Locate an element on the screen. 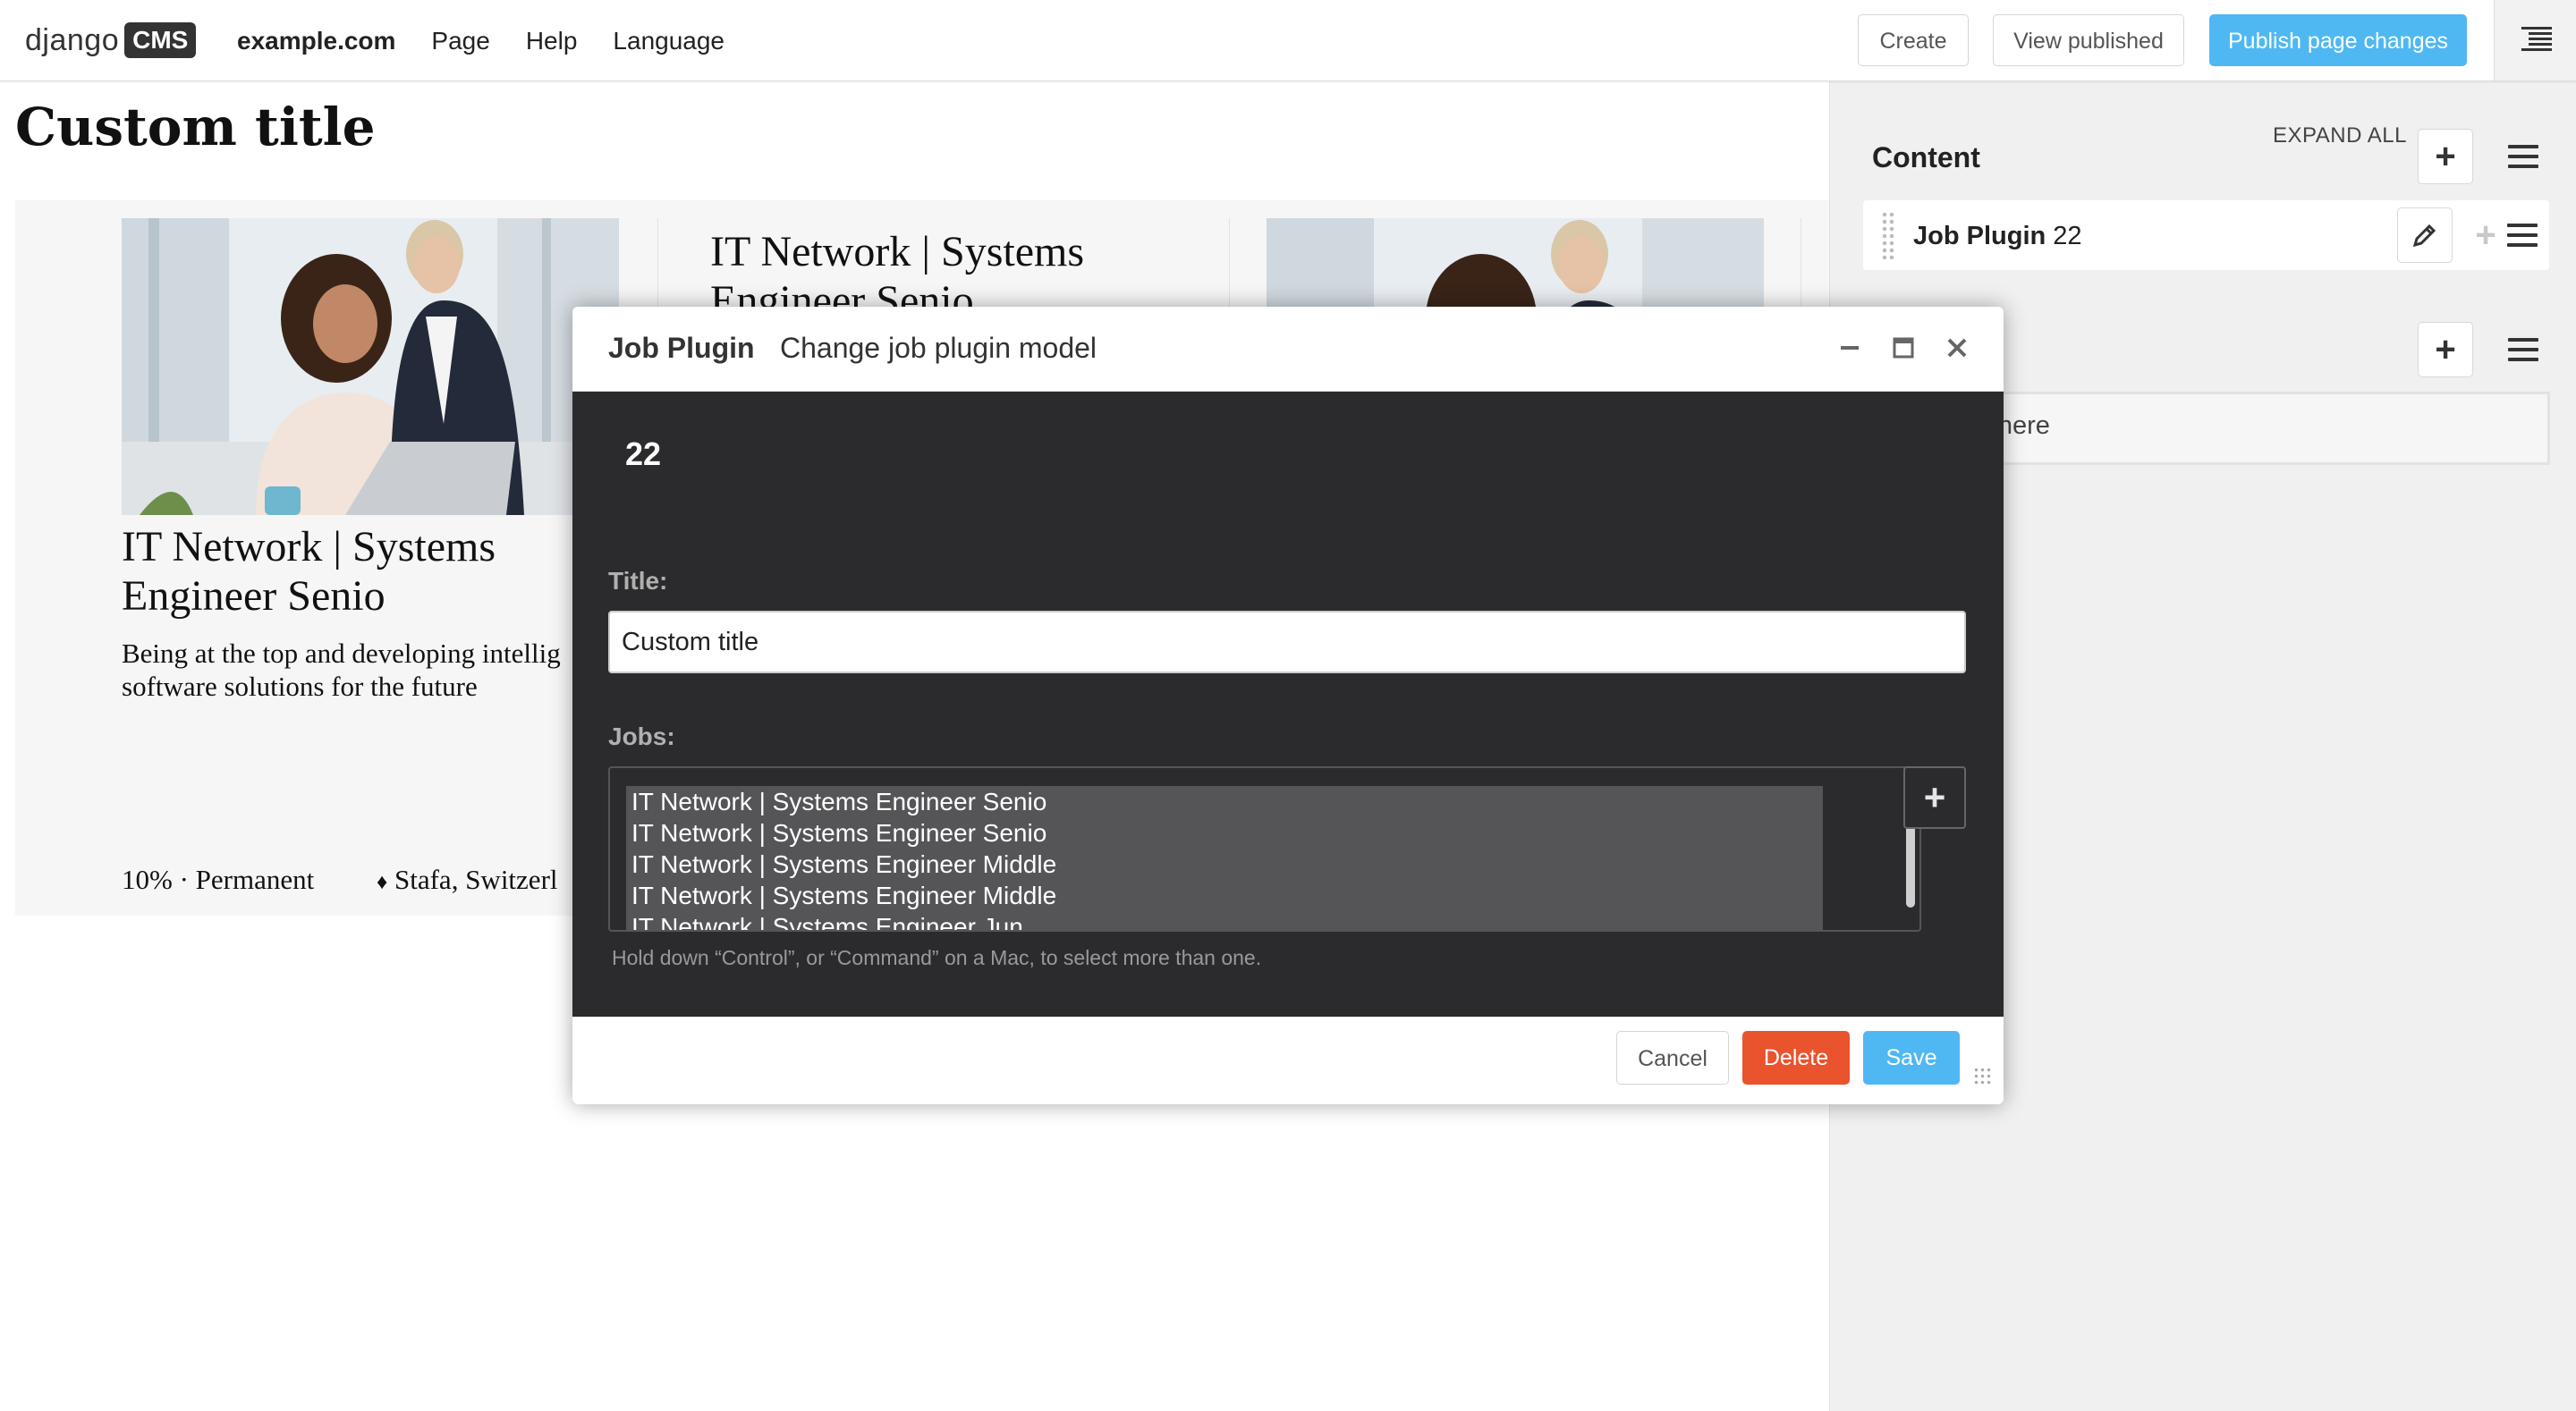  django-cms-logo: django CMS is located at coordinates (111, 40).